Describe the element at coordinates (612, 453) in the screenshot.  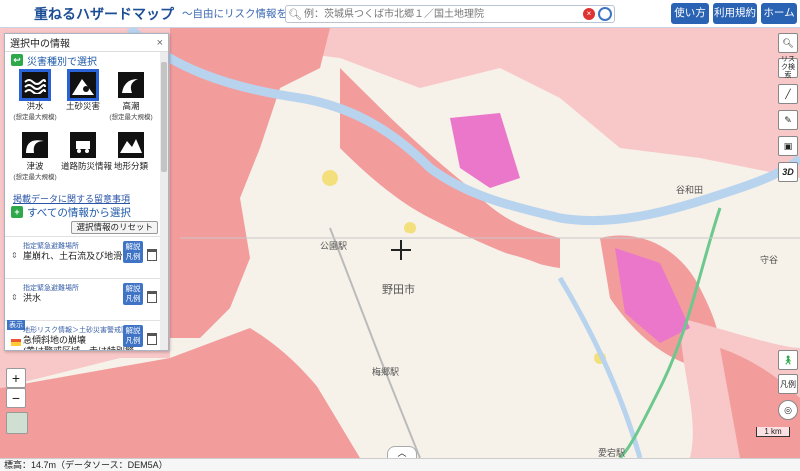
I see `map-label: 愛宕駅` at that location.